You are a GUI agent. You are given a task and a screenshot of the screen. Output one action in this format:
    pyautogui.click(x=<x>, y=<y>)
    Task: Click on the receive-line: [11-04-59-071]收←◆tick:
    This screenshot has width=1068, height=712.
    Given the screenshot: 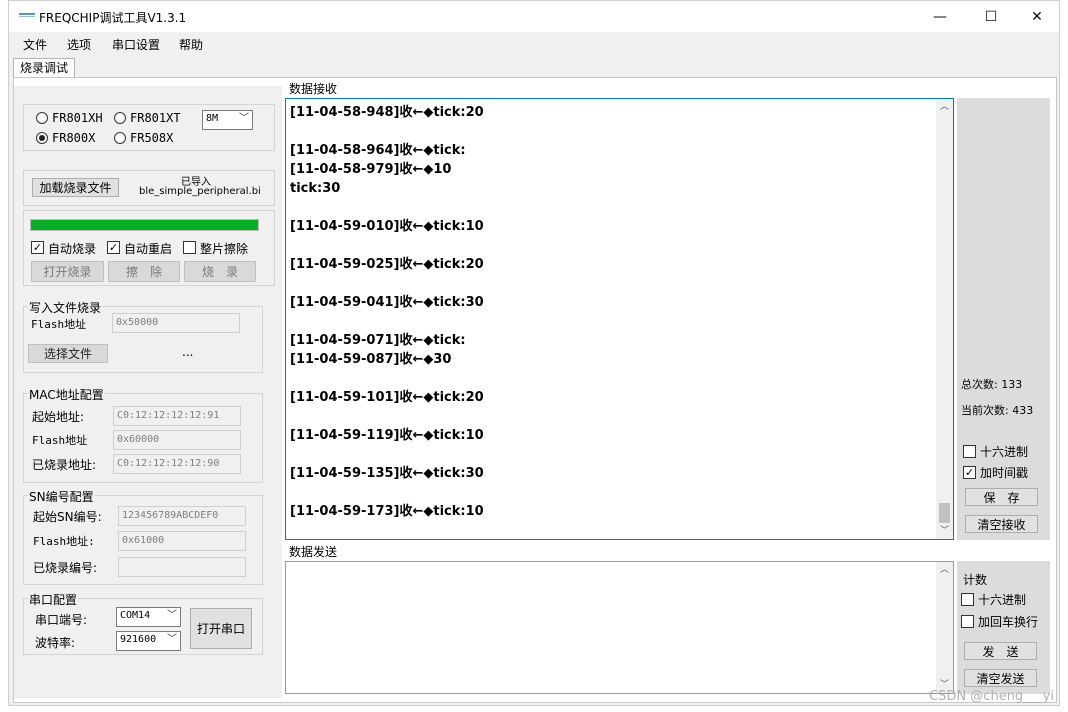 What is the action you would take?
    pyautogui.click(x=378, y=340)
    